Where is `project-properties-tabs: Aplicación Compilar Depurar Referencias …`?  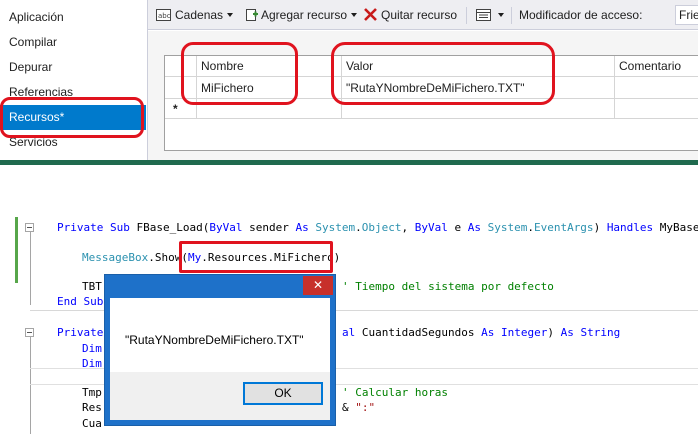
project-properties-tabs: Aplicación Compilar Depurar Referencias … is located at coordinates (74, 81).